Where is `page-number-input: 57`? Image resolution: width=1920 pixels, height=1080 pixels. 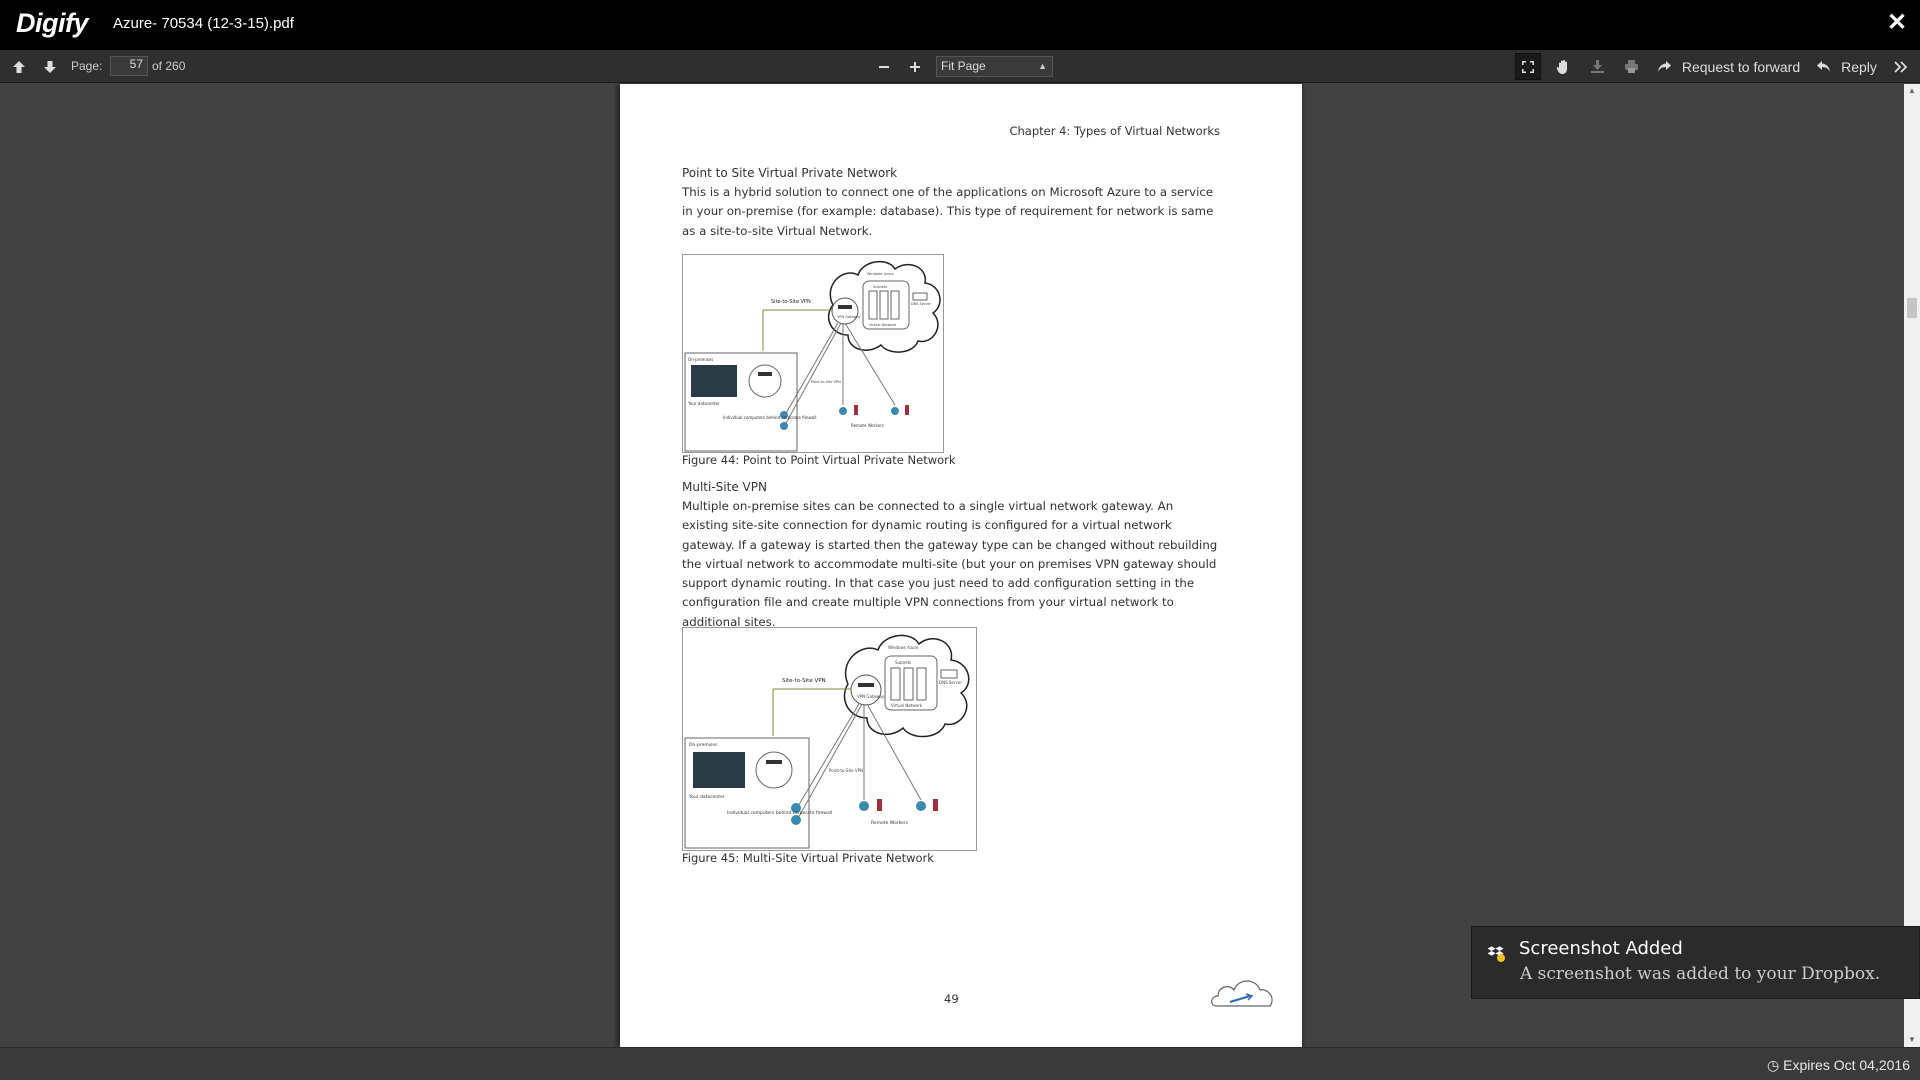
page-number-input: 57 is located at coordinates (129, 66).